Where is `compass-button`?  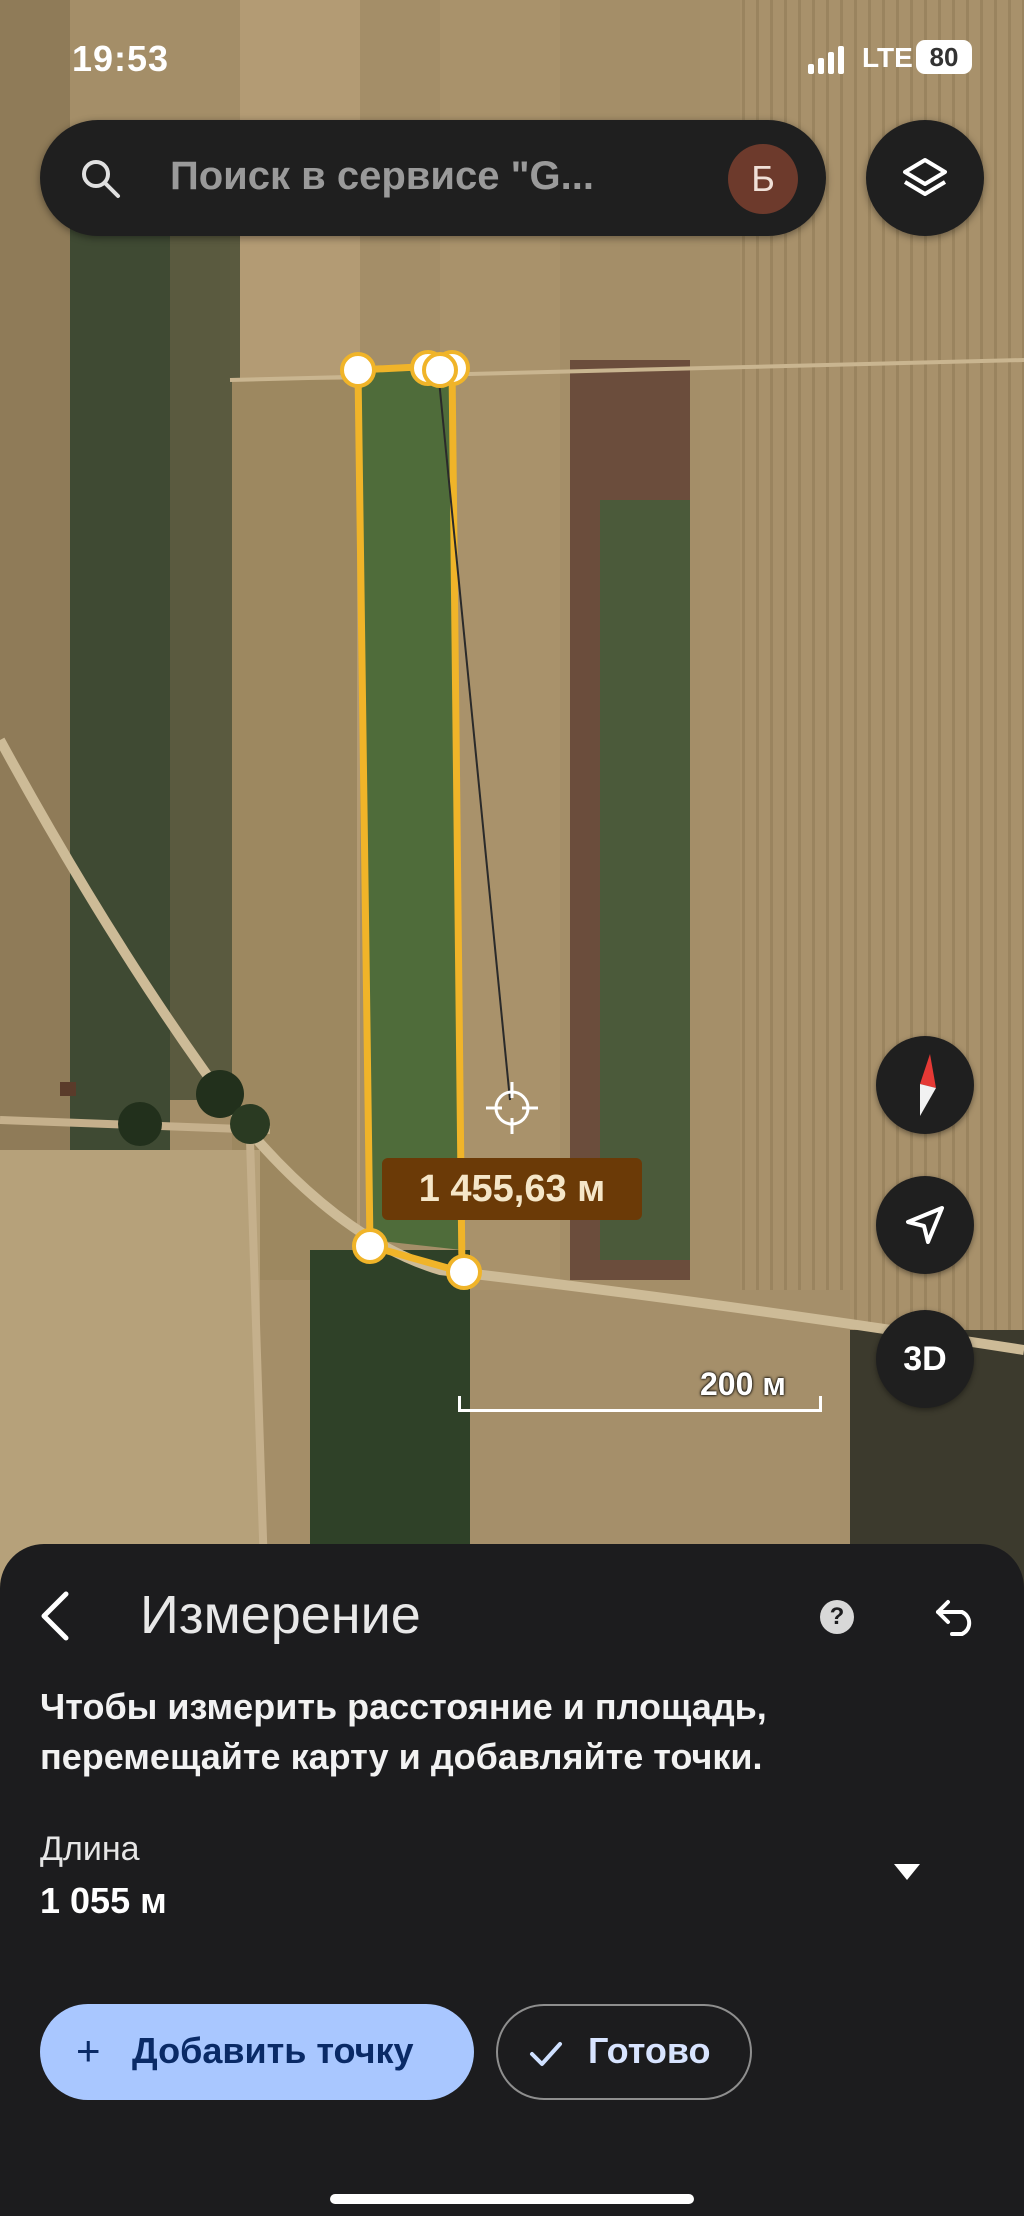 compass-button is located at coordinates (925, 1085).